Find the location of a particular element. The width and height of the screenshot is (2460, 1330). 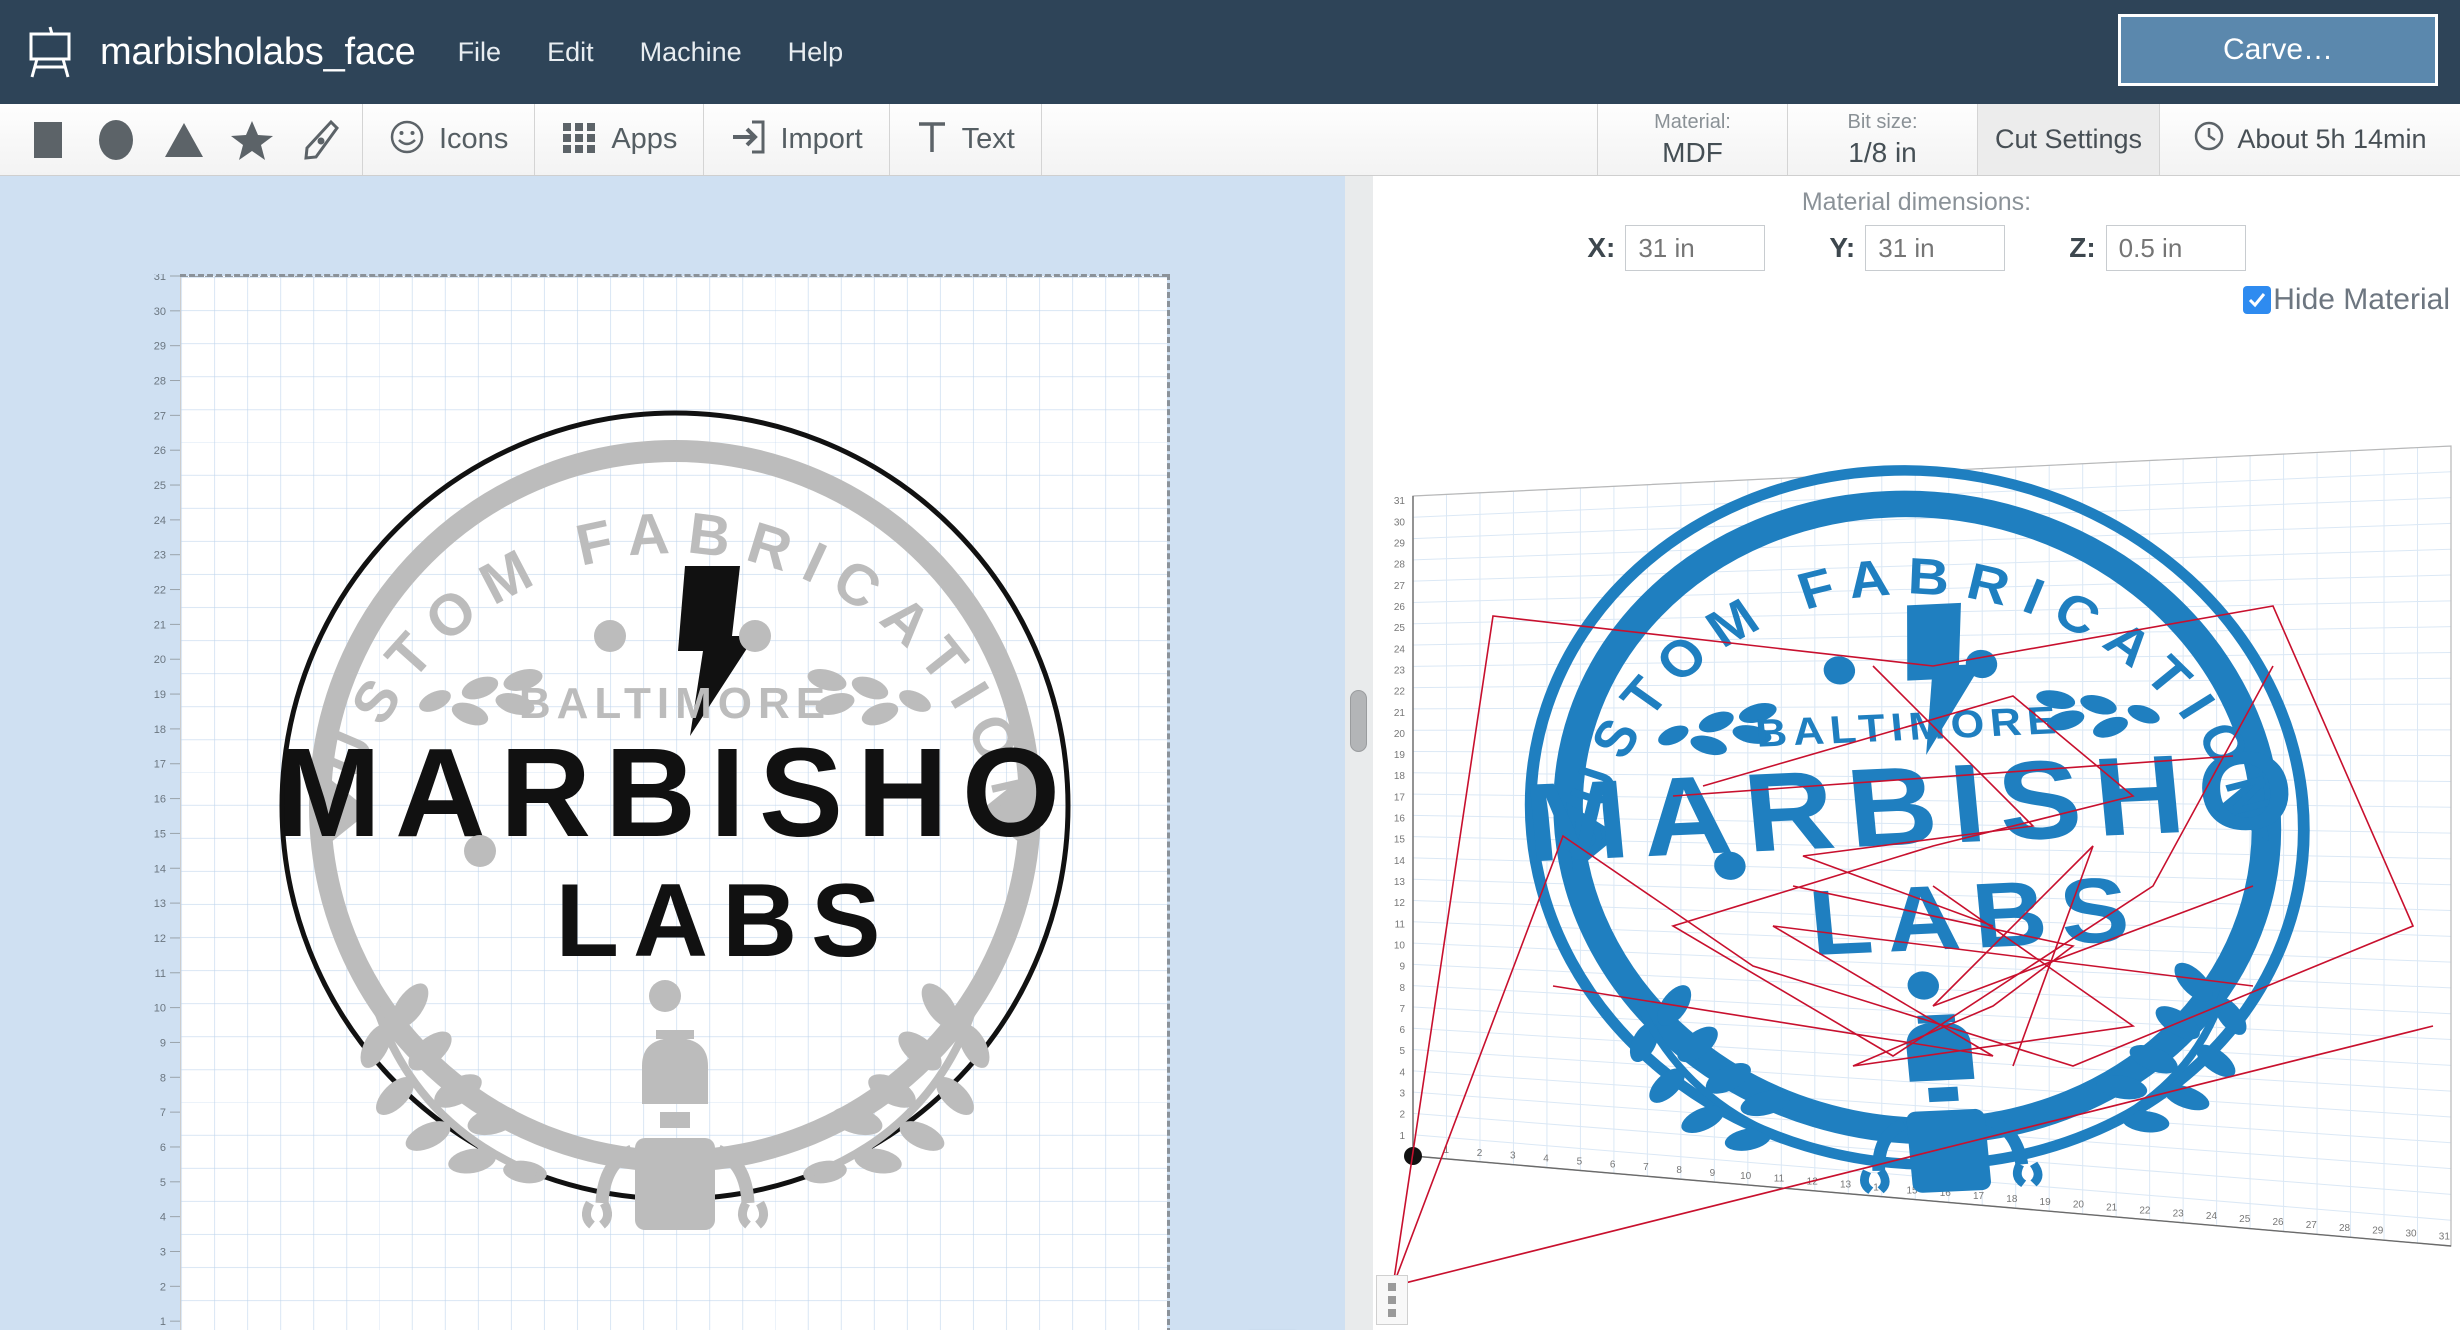

triangle-shape-icon is located at coordinates (184, 139).